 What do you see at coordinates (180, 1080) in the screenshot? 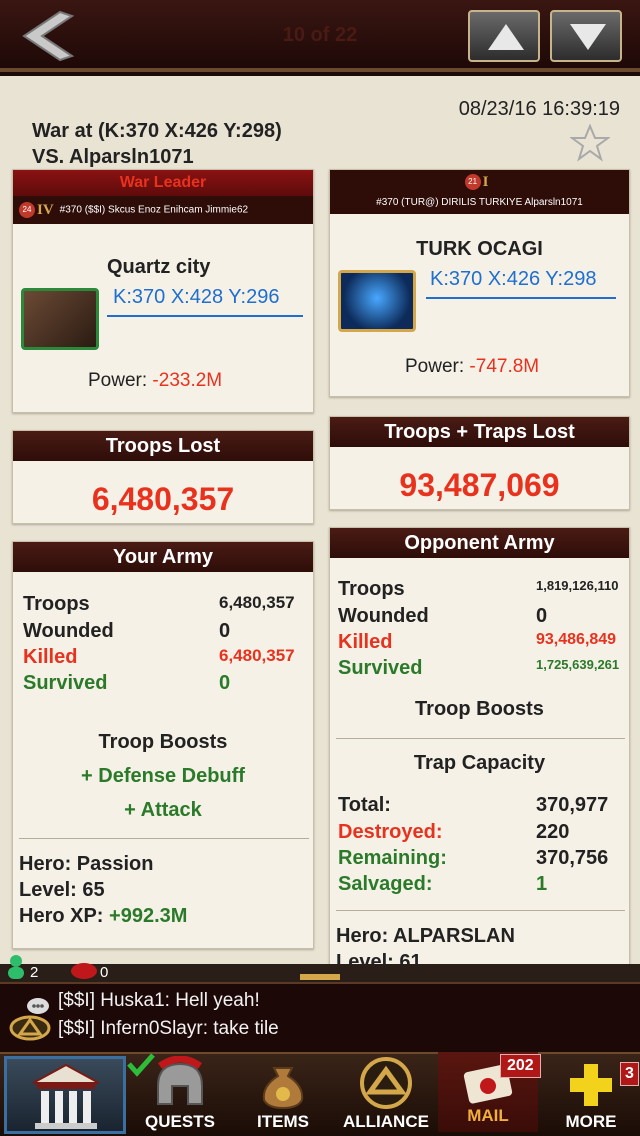
I see `spartan-helmet-icon` at bounding box center [180, 1080].